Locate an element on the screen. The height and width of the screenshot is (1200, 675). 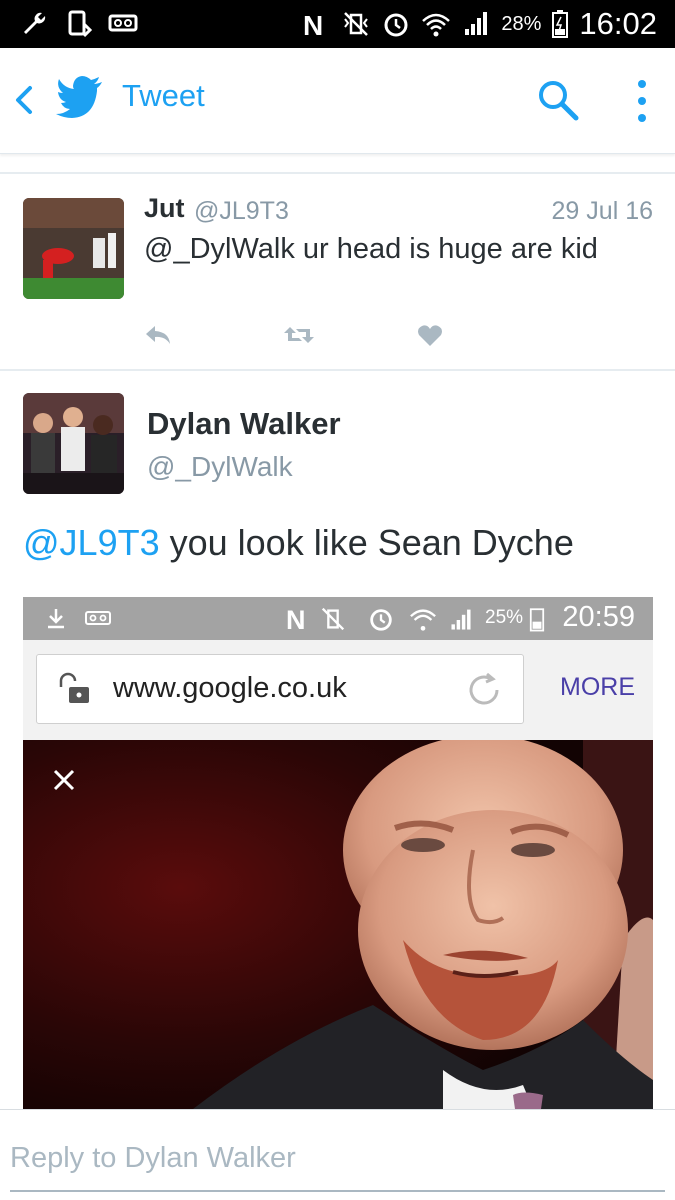
embedded-browser-url-bar: www.google.co.uk MORE is located at coordinates (338, 690).